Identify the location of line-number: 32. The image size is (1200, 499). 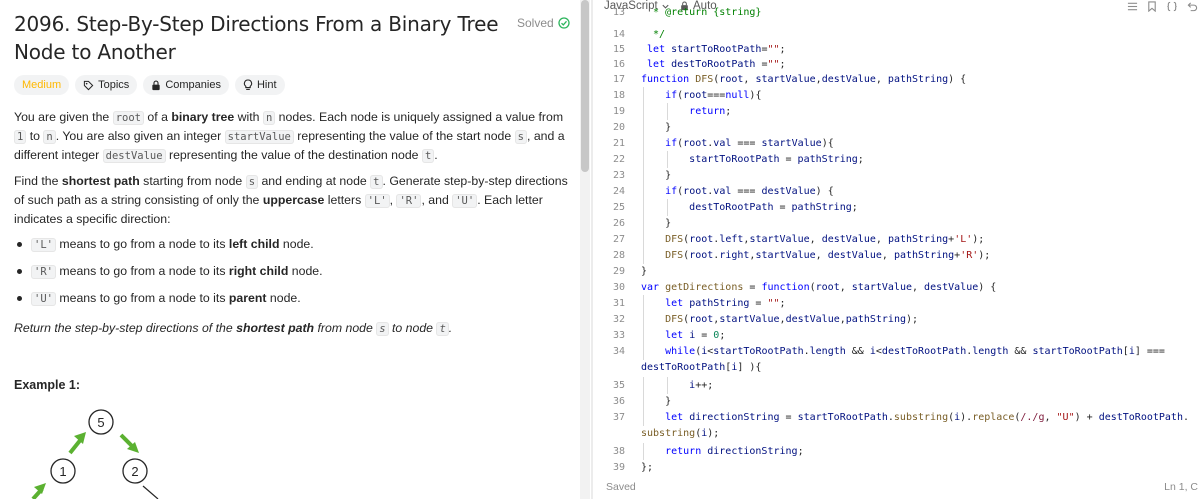
(618, 319).